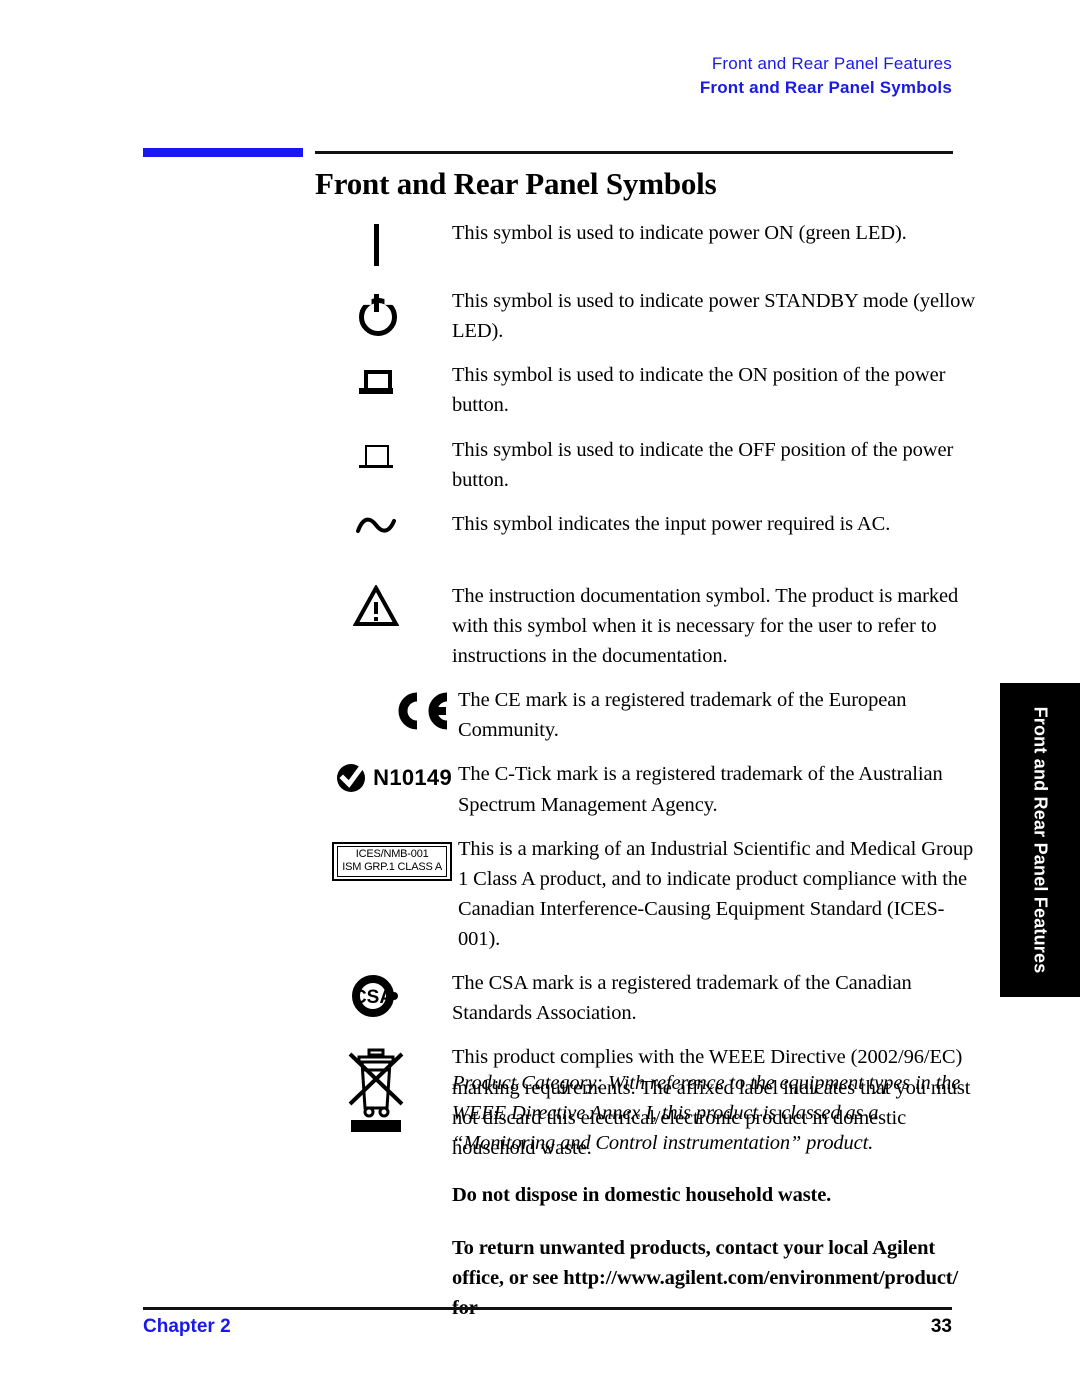  What do you see at coordinates (392, 853) in the screenshot?
I see `ices-line-1: ICES/NMB-001` at bounding box center [392, 853].